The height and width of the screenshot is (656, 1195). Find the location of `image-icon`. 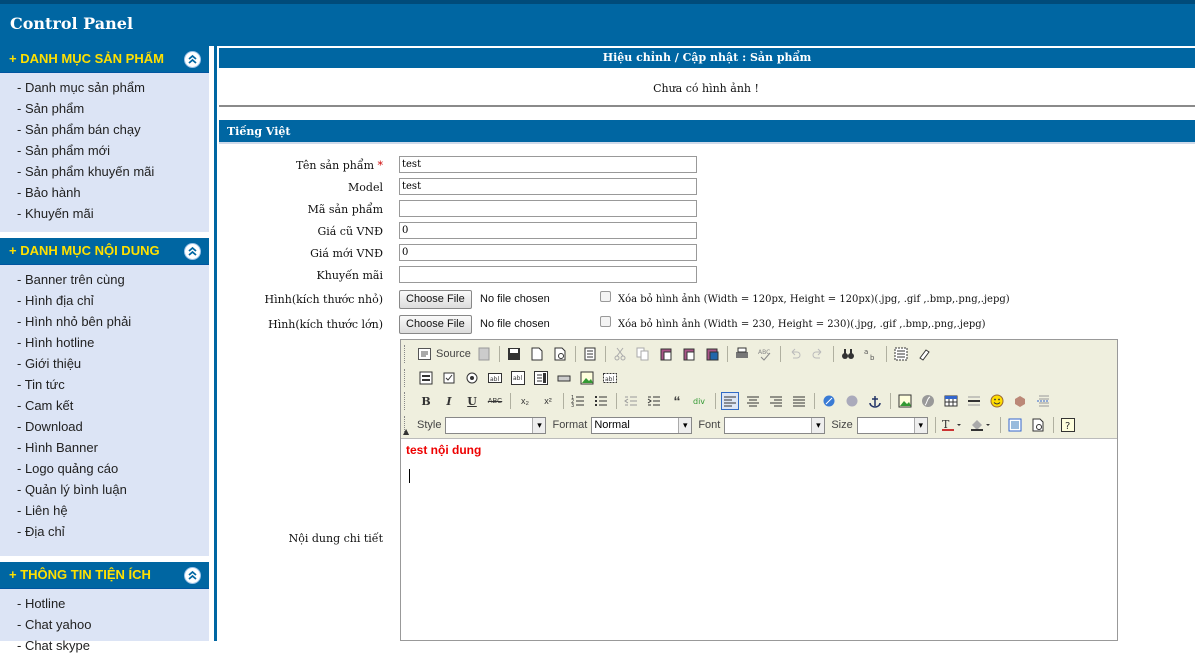

image-icon is located at coordinates (905, 401).